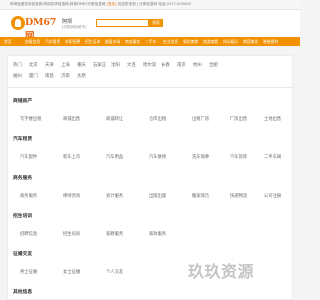 The width and height of the screenshot is (320, 300). I want to click on welcome-text: 欢迎您来到, so click(126, 4).